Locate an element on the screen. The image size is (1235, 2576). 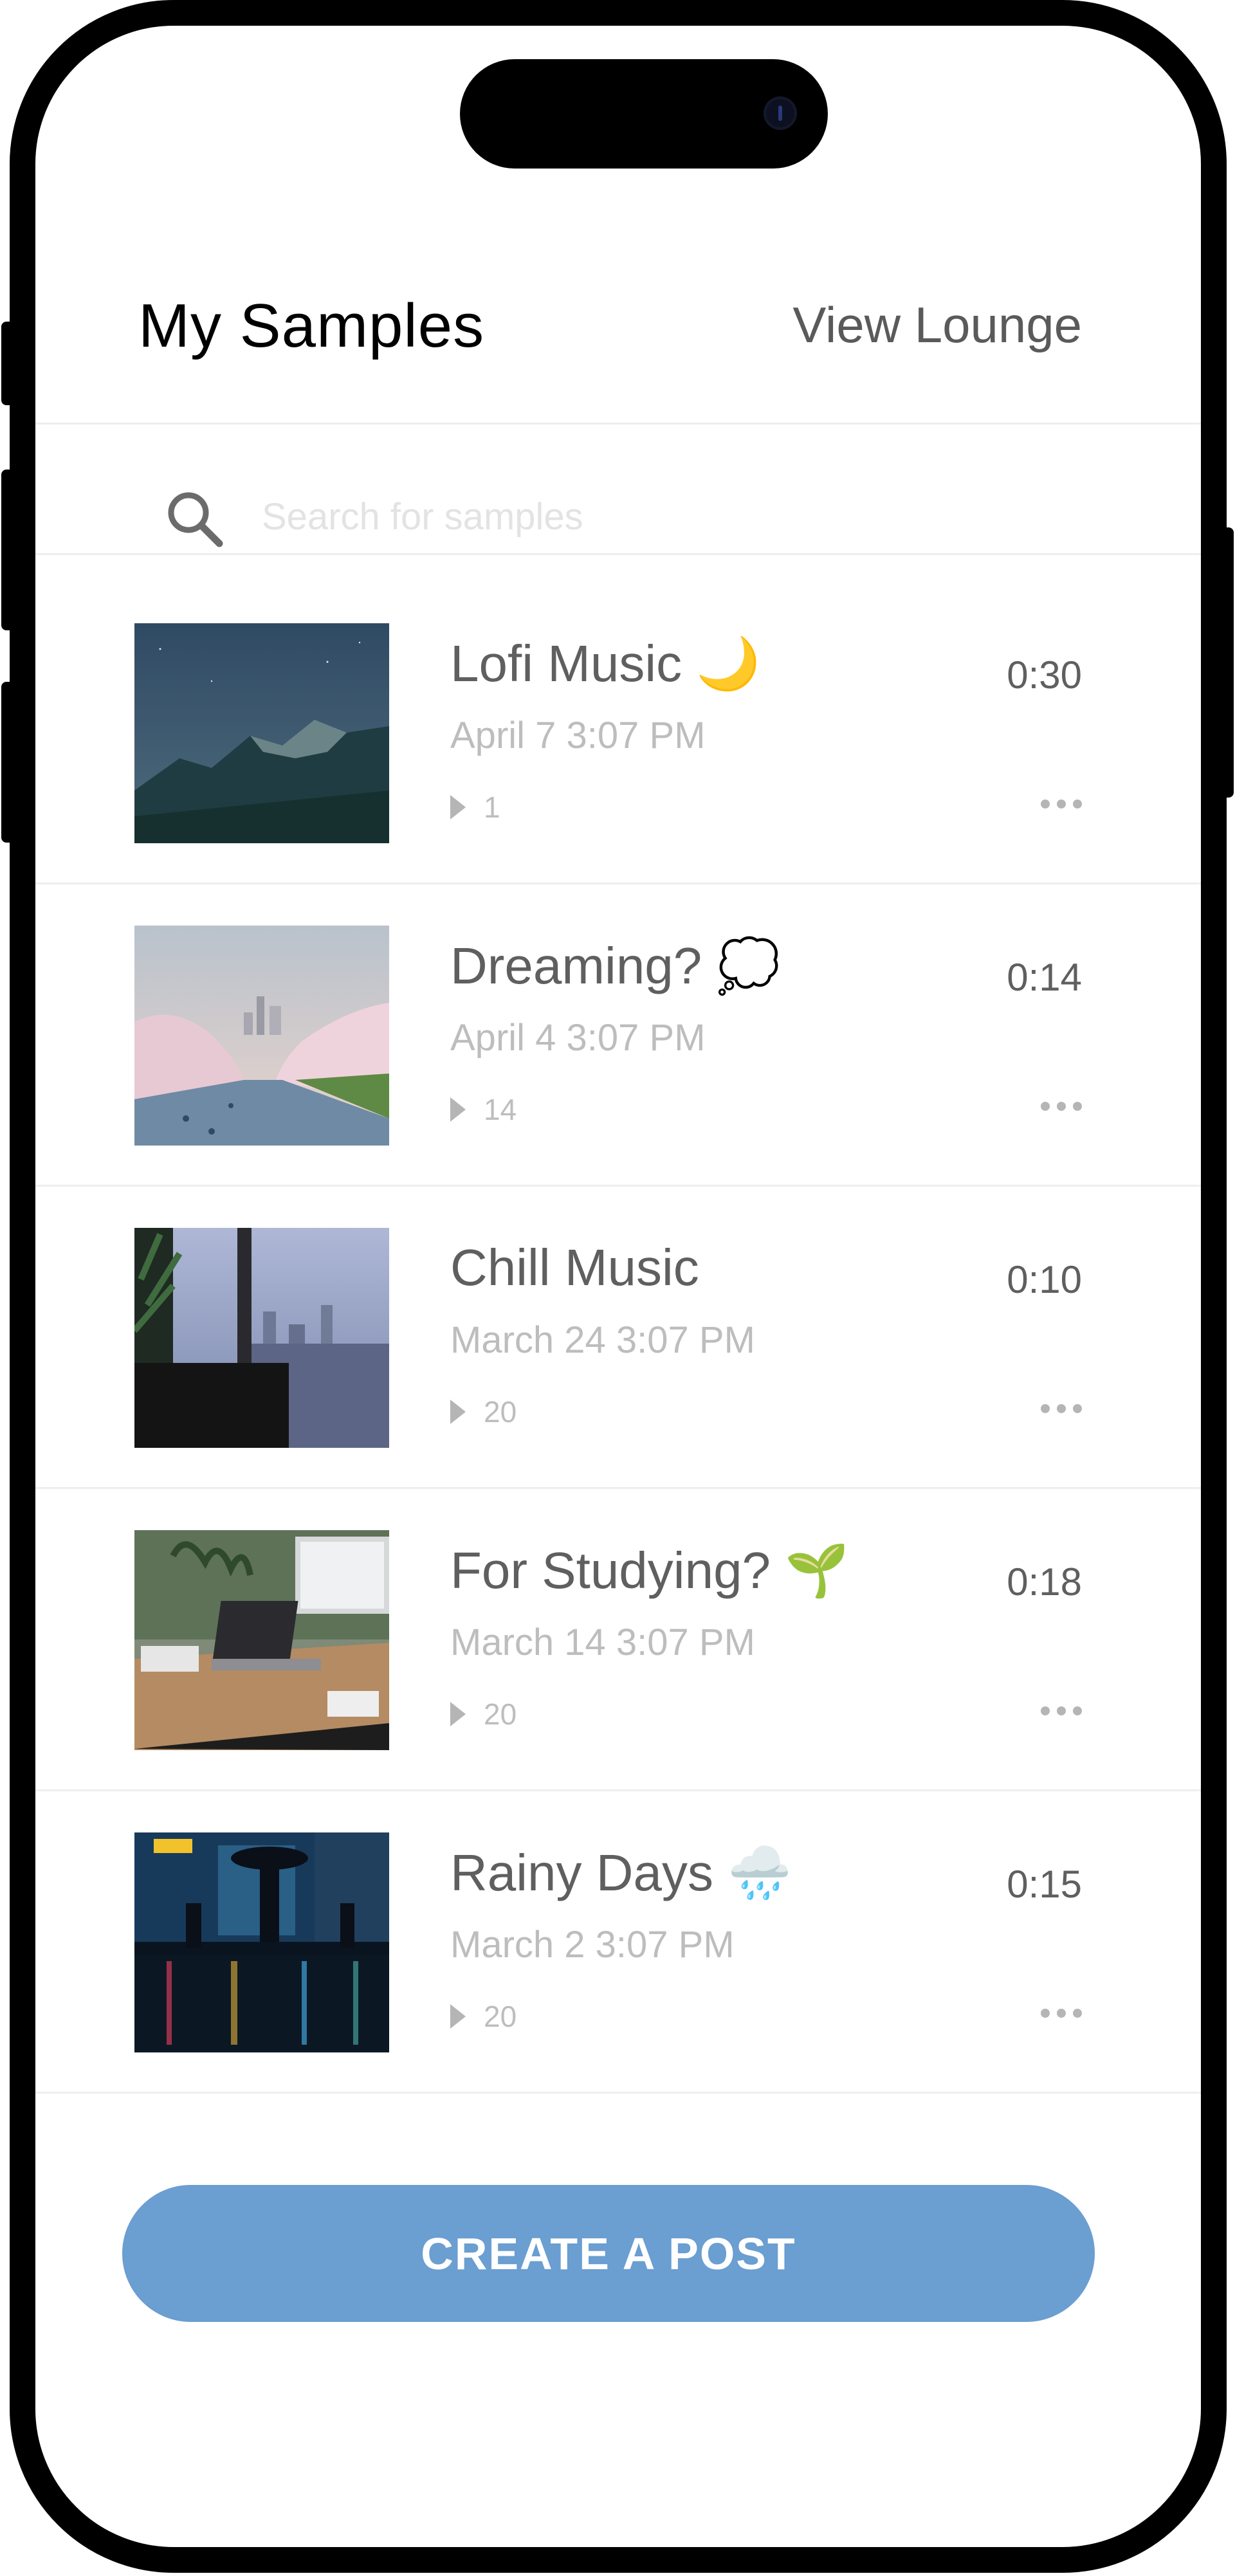
sample-date: April 7 3:07 PM is located at coordinates (578, 735).